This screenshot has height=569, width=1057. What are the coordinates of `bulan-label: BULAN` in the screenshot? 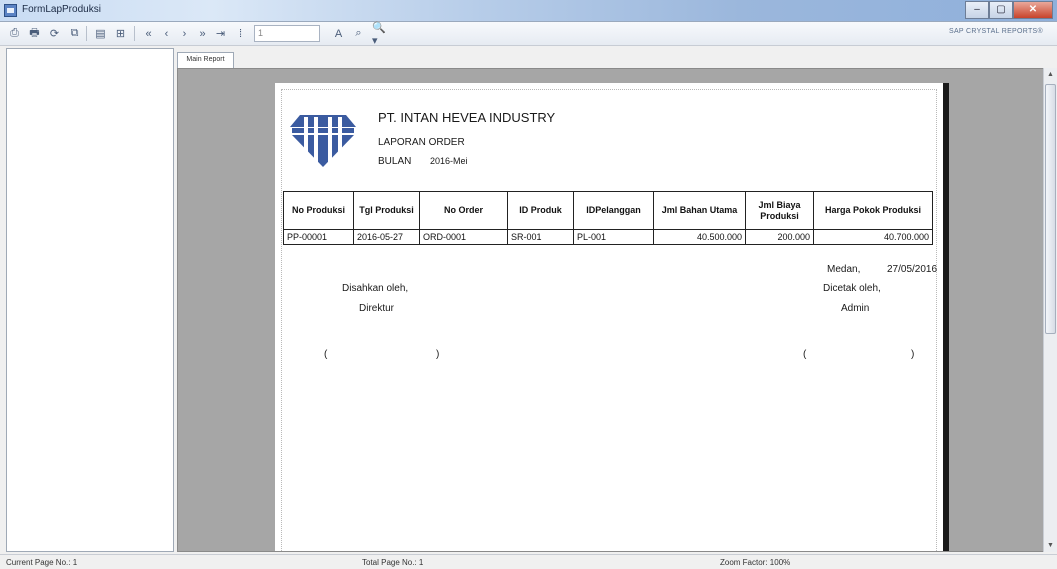 It's located at (395, 161).